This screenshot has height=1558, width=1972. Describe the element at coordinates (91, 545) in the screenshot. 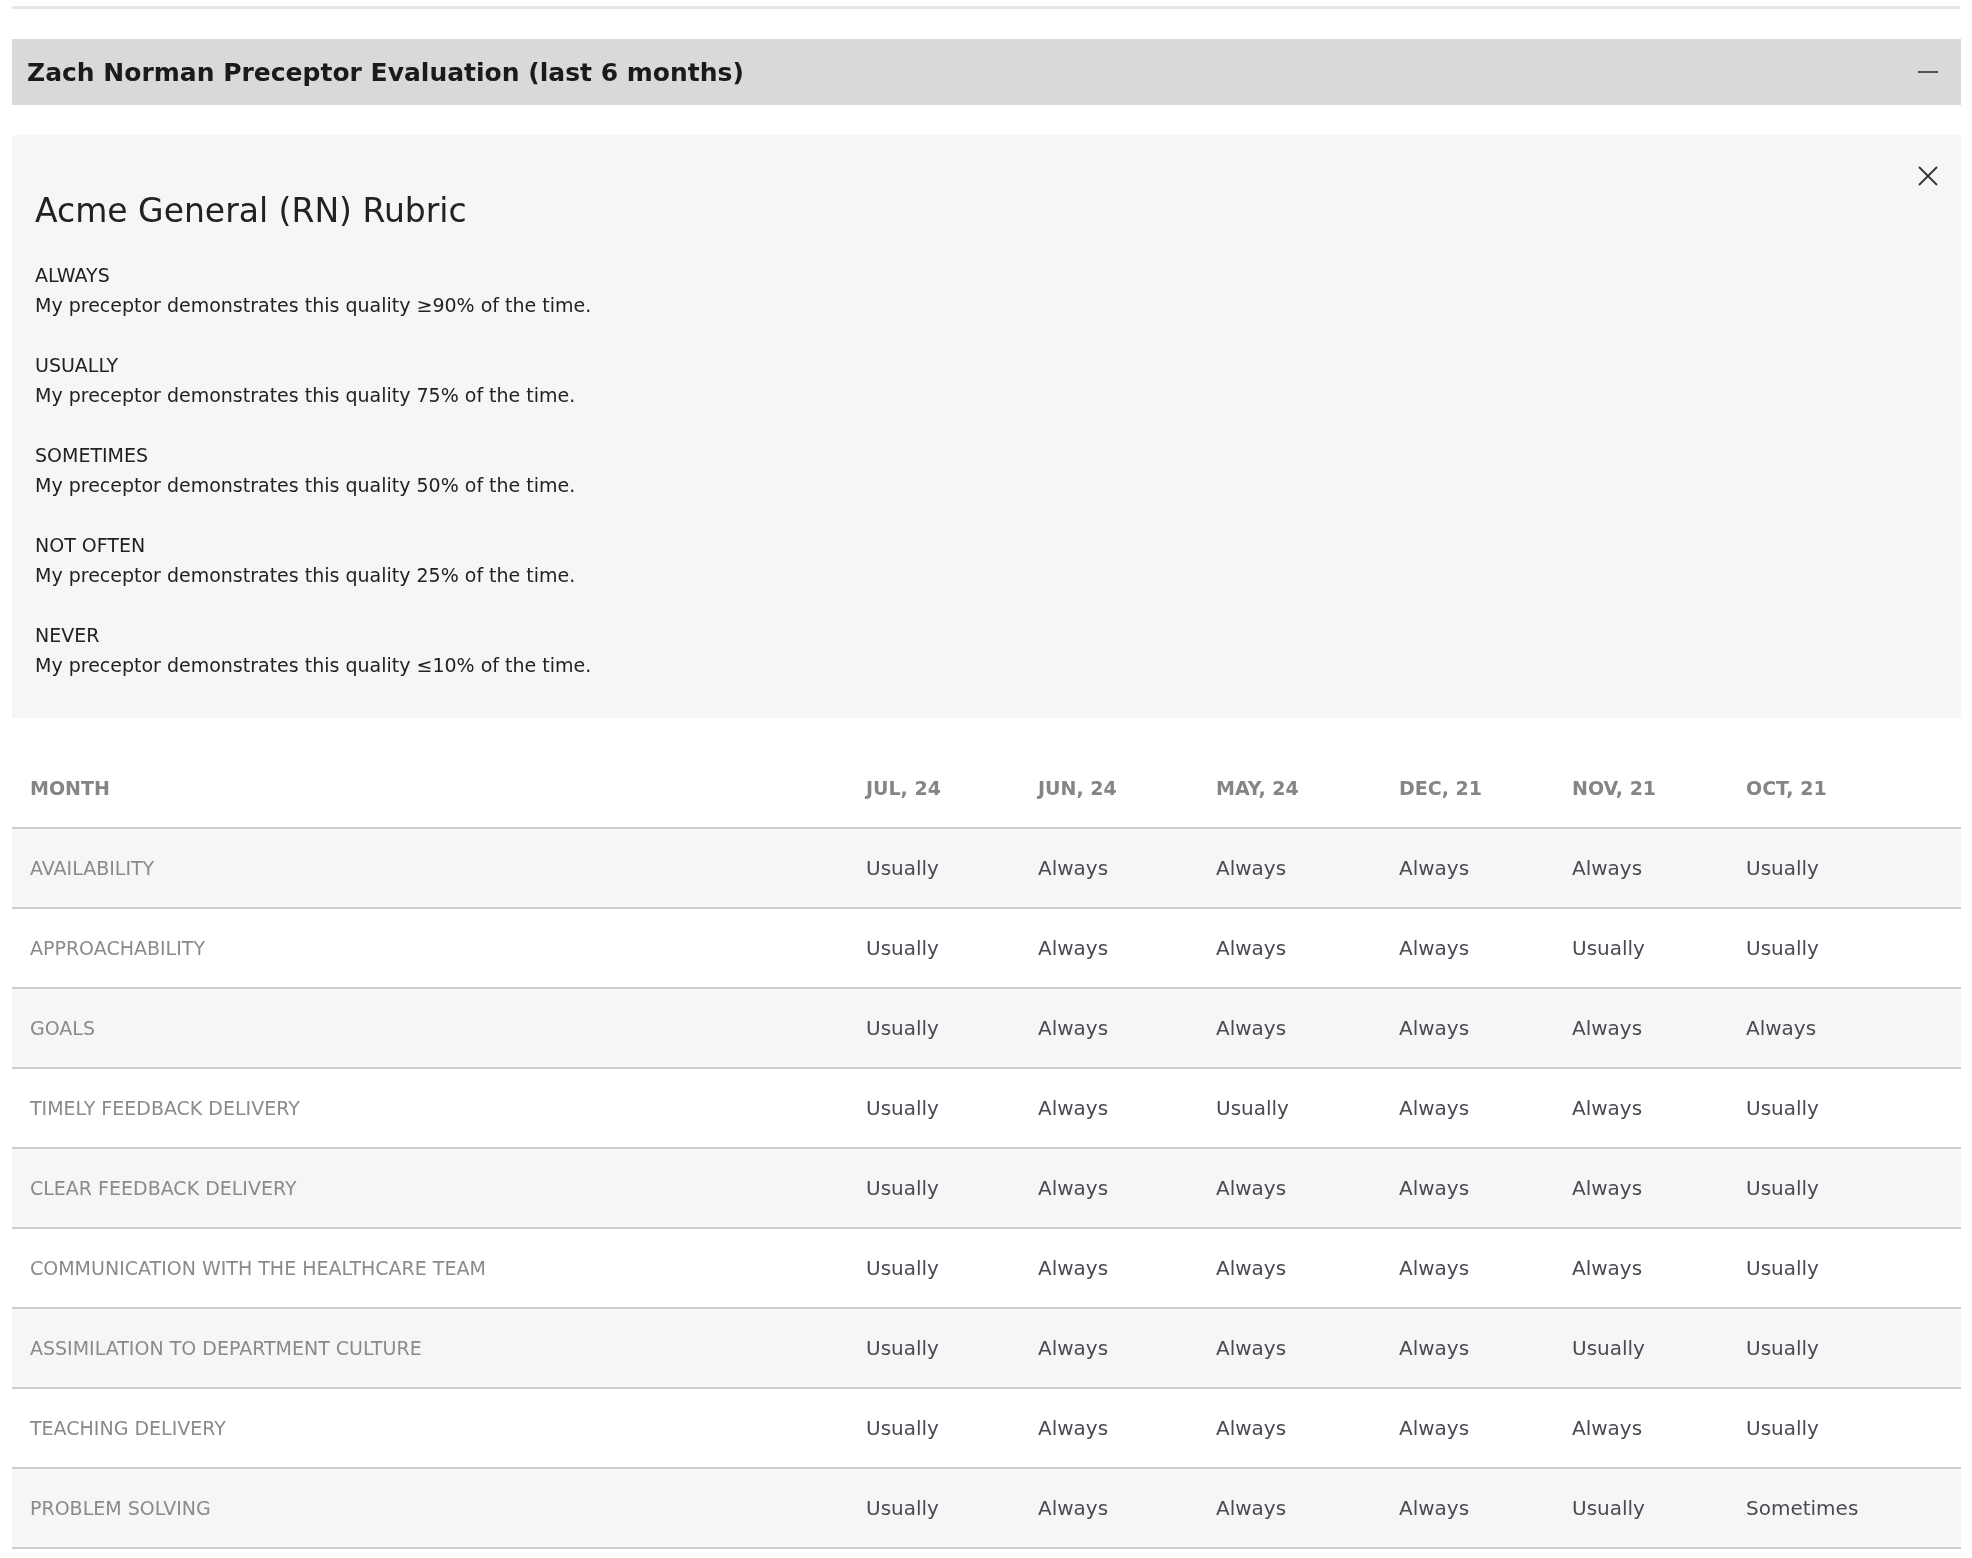

I see `rubric-level: NOT OFTEN` at that location.